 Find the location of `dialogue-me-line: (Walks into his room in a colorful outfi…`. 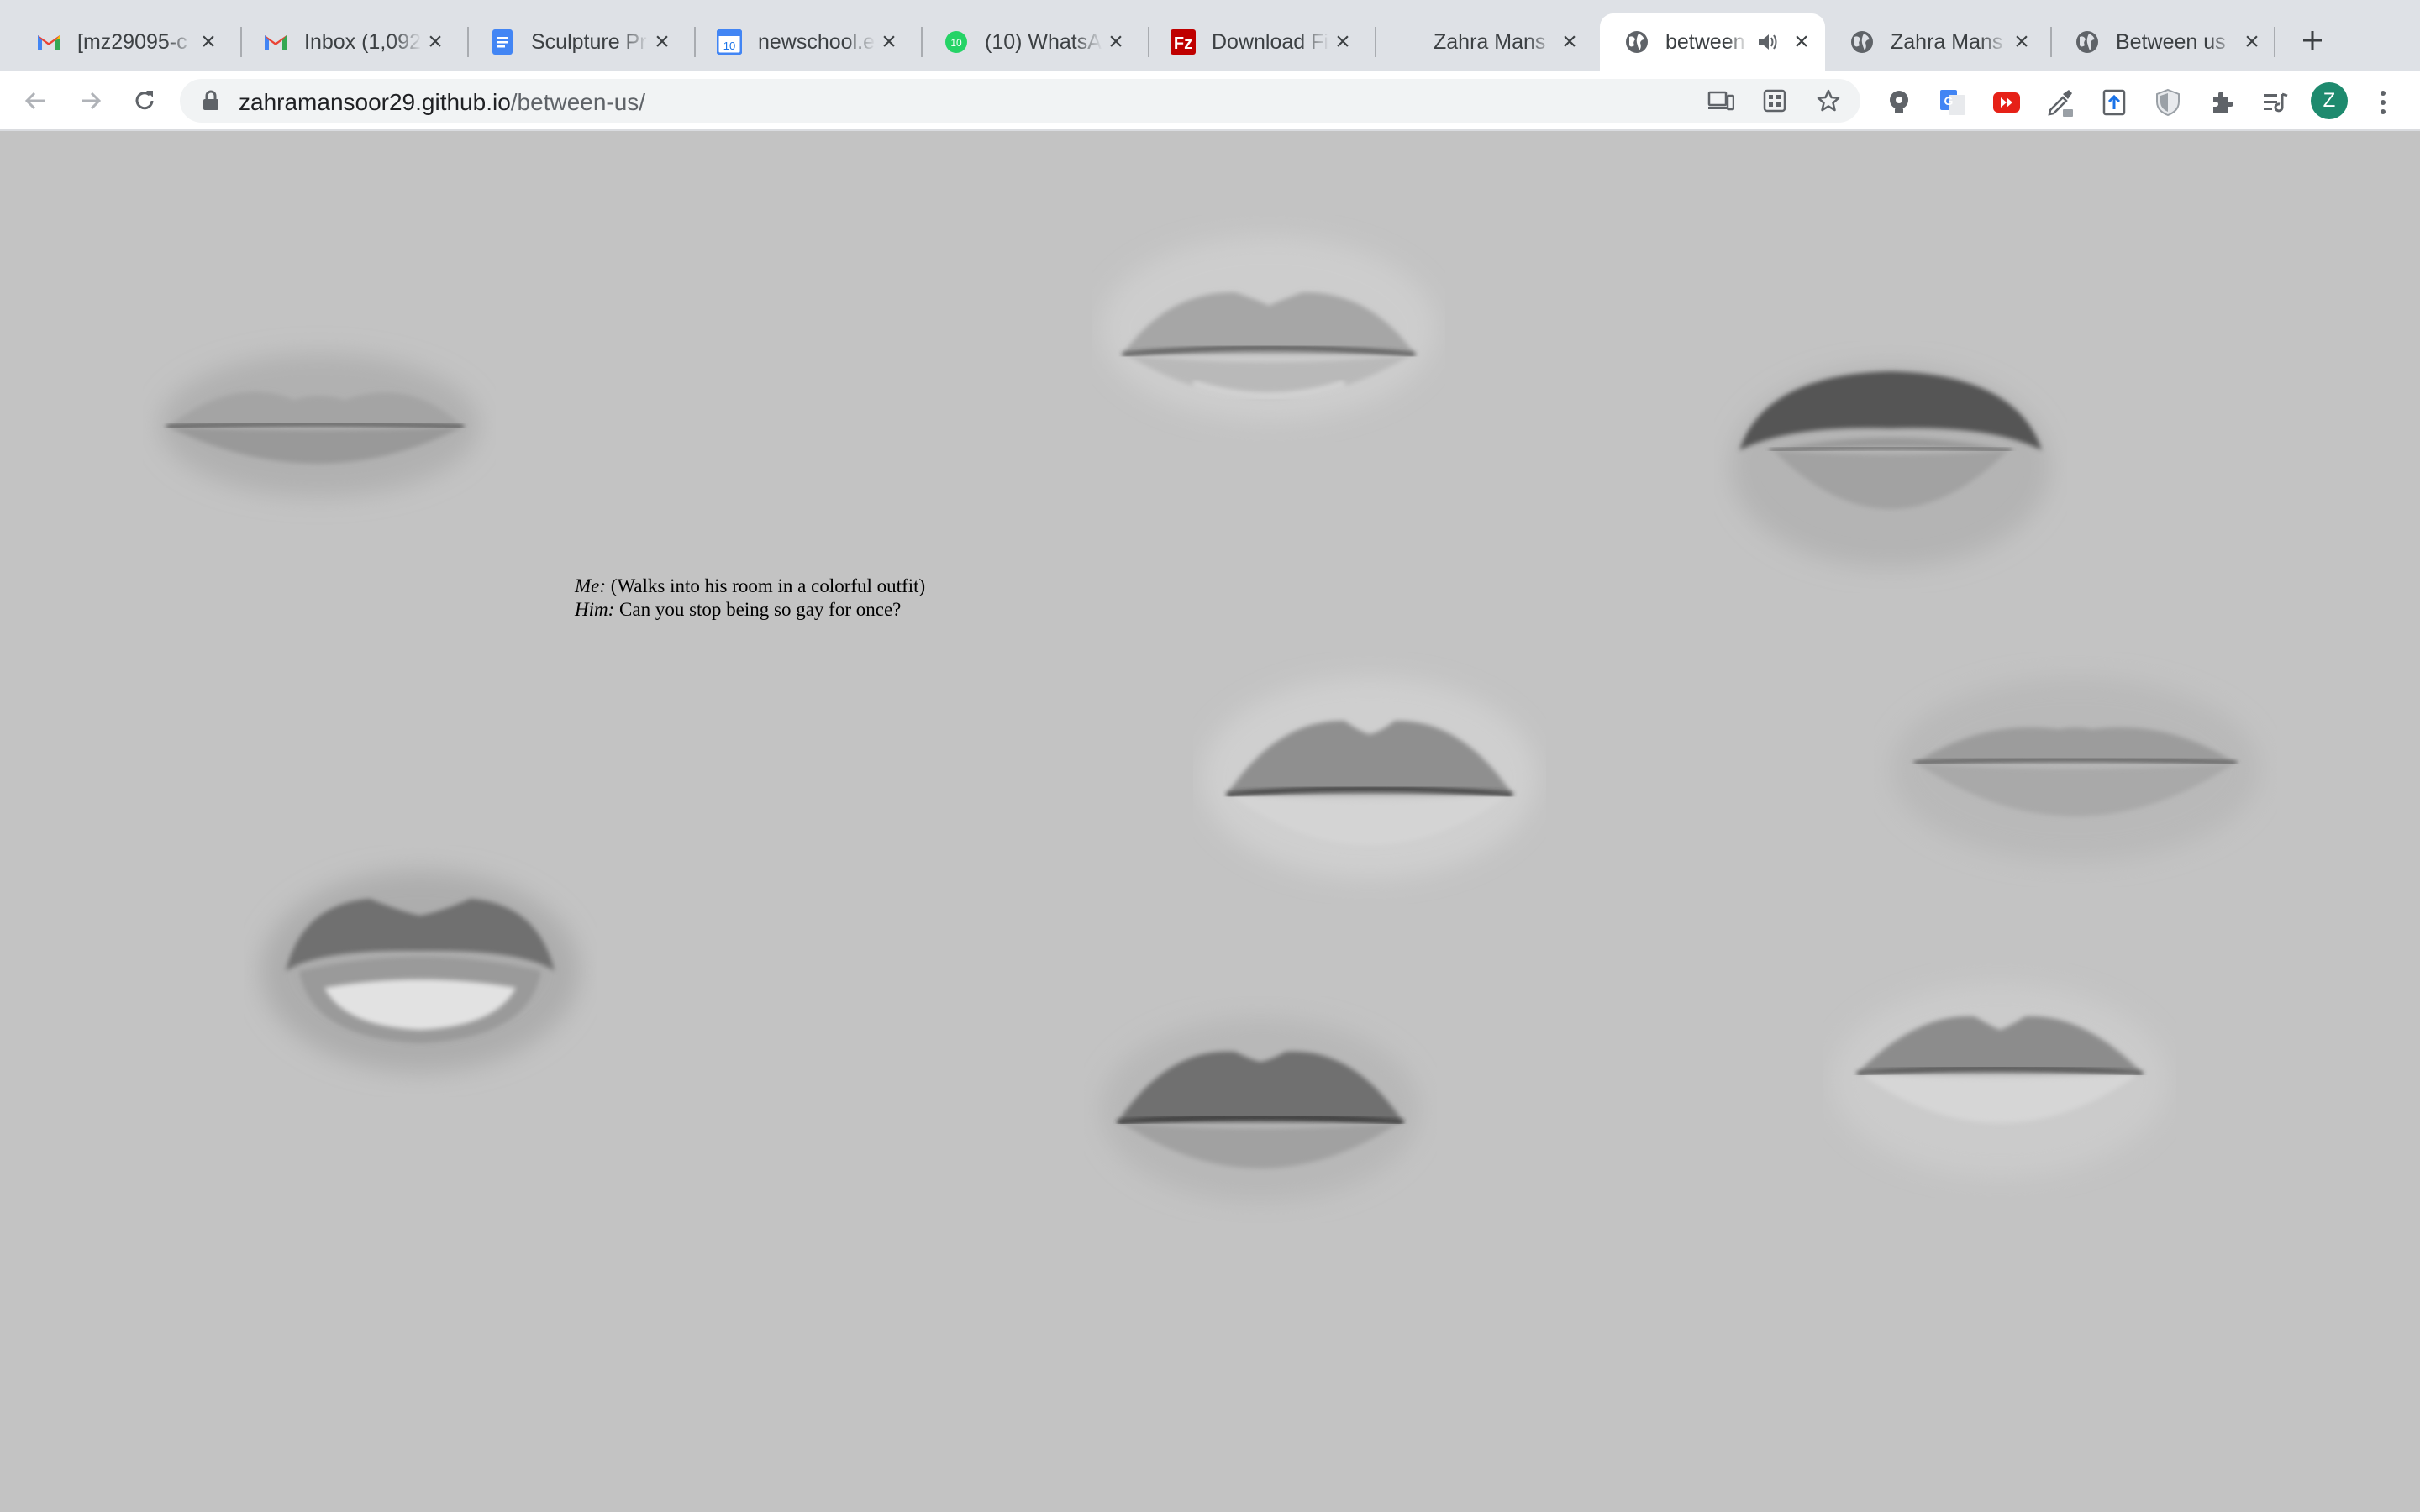

dialogue-me-line: (Walks into his room in a colorful outfi… is located at coordinates (768, 585).